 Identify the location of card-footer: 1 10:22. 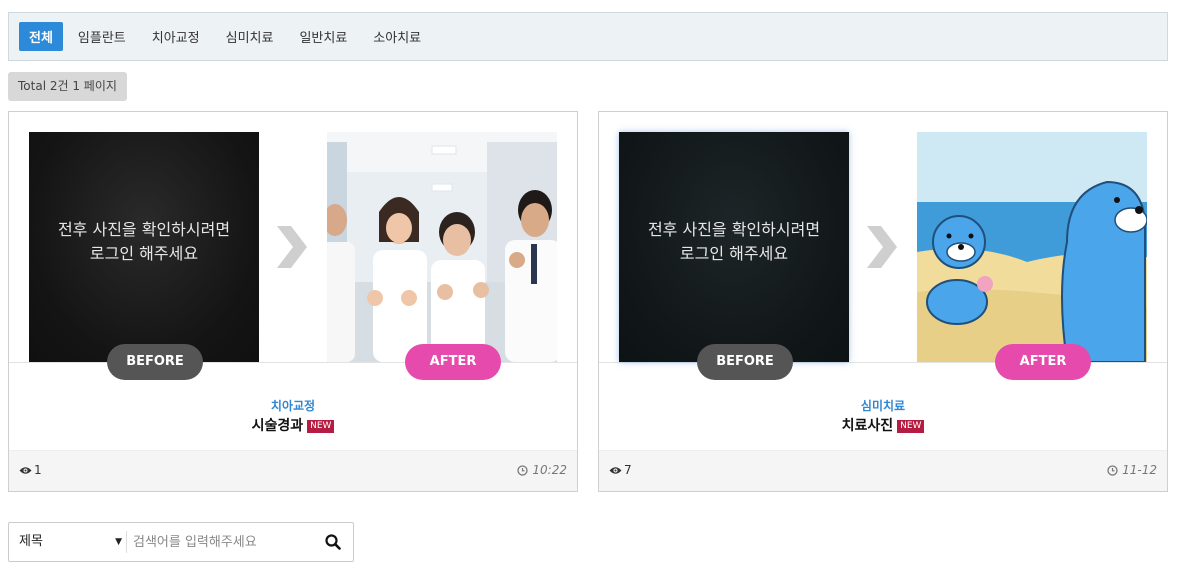
(293, 470).